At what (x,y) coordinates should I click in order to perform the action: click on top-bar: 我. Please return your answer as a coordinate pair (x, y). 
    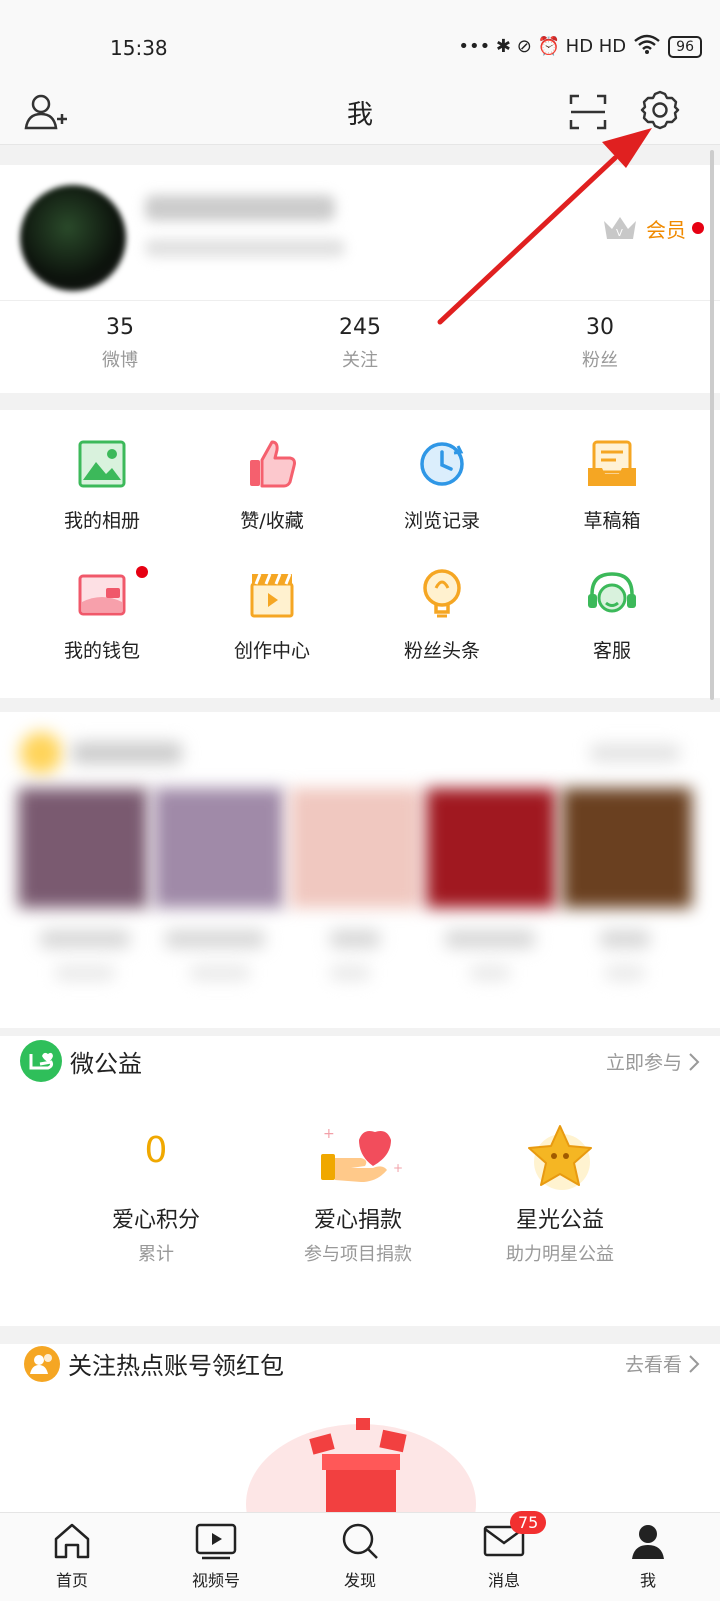
    Looking at the image, I should click on (360, 112).